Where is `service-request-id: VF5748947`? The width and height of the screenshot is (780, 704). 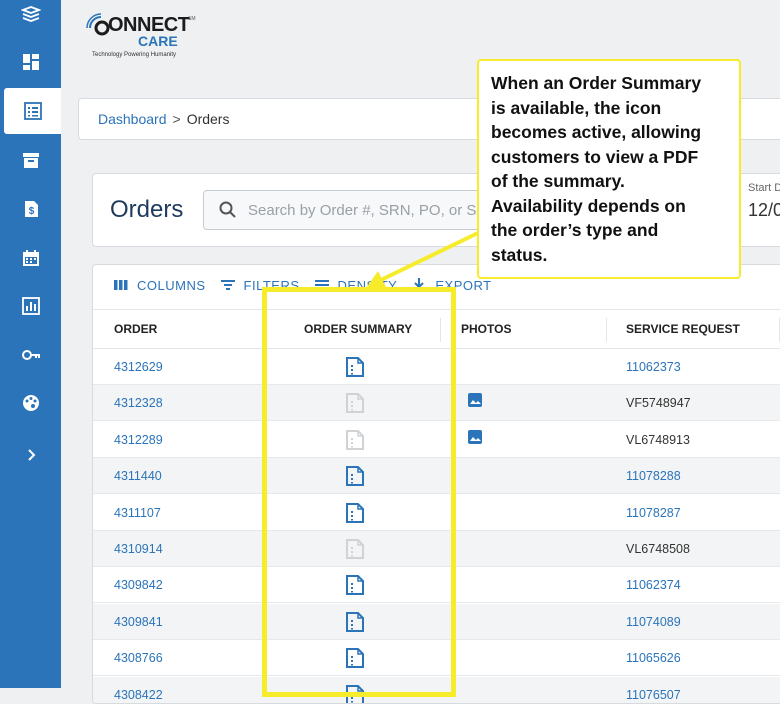
service-request-id: VF5748947 is located at coordinates (658, 403).